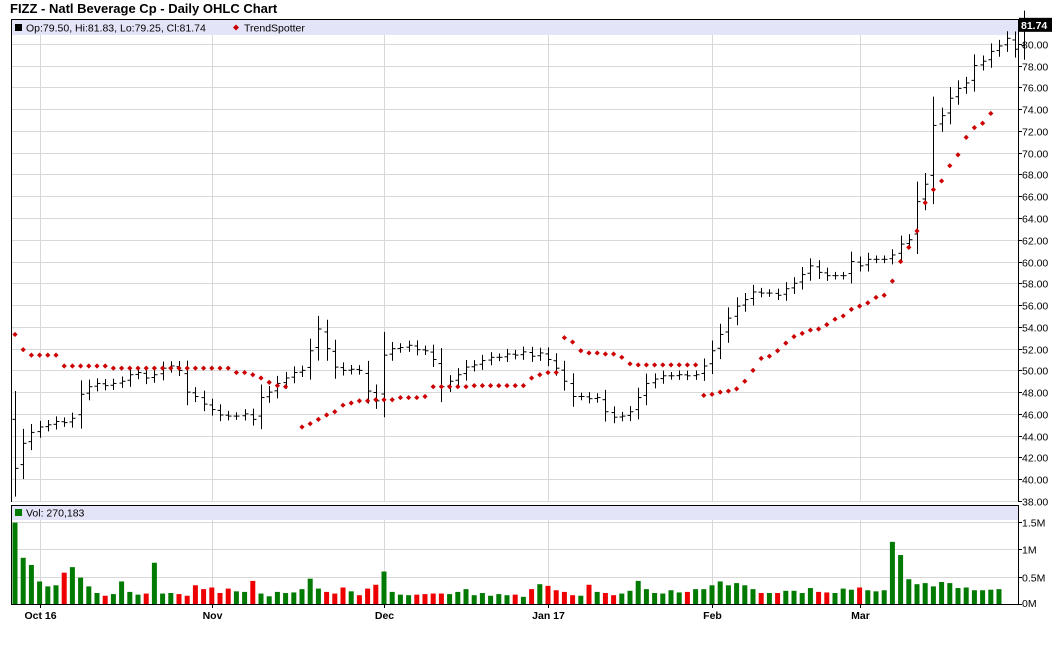  What do you see at coordinates (712, 616) in the screenshot?
I see `x-tick-label: Feb` at bounding box center [712, 616].